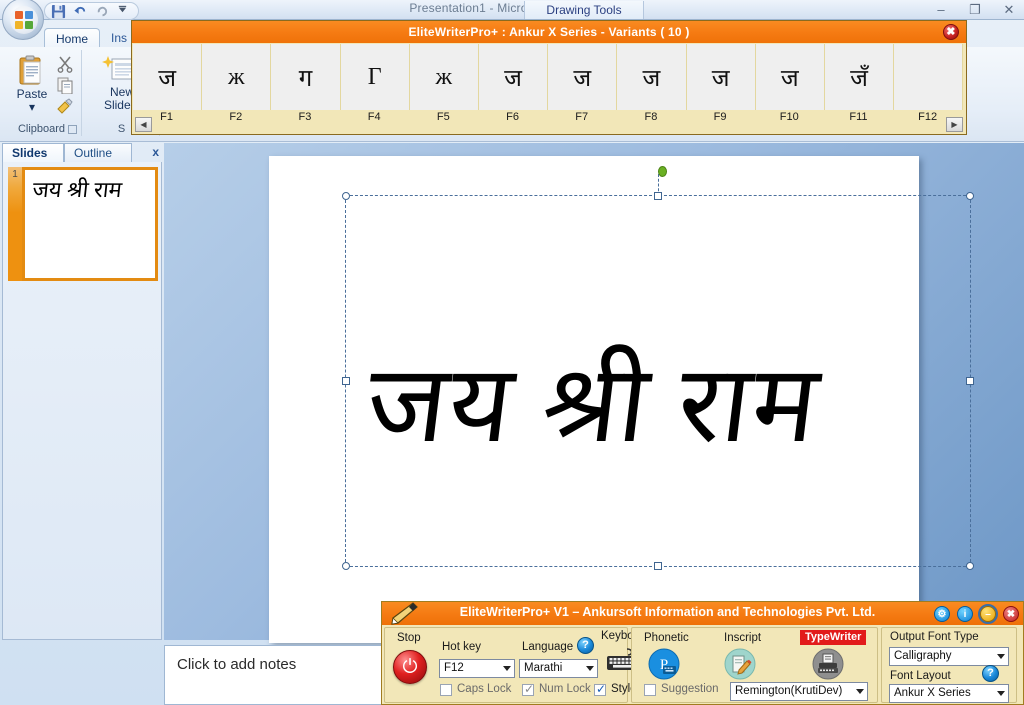 The image size is (1024, 705). I want to click on variant-key: F10, so click(789, 117).